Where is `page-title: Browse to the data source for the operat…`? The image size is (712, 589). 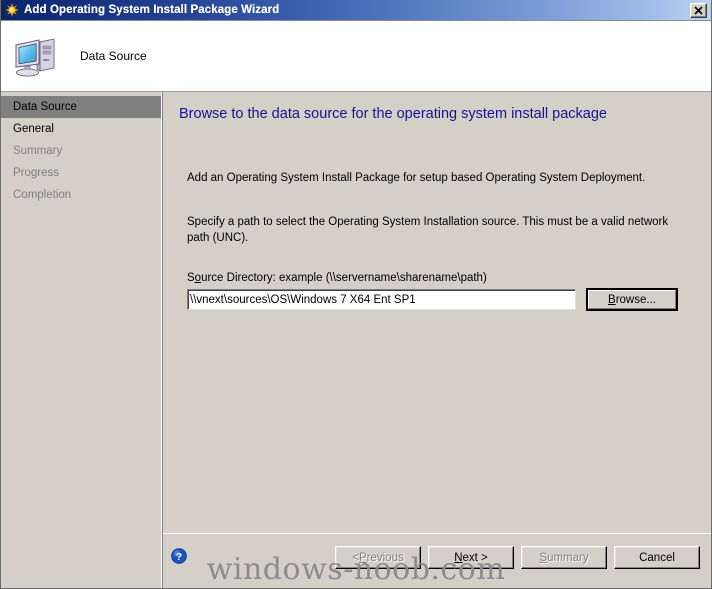
page-title: Browse to the data source for the operat… is located at coordinates (393, 114).